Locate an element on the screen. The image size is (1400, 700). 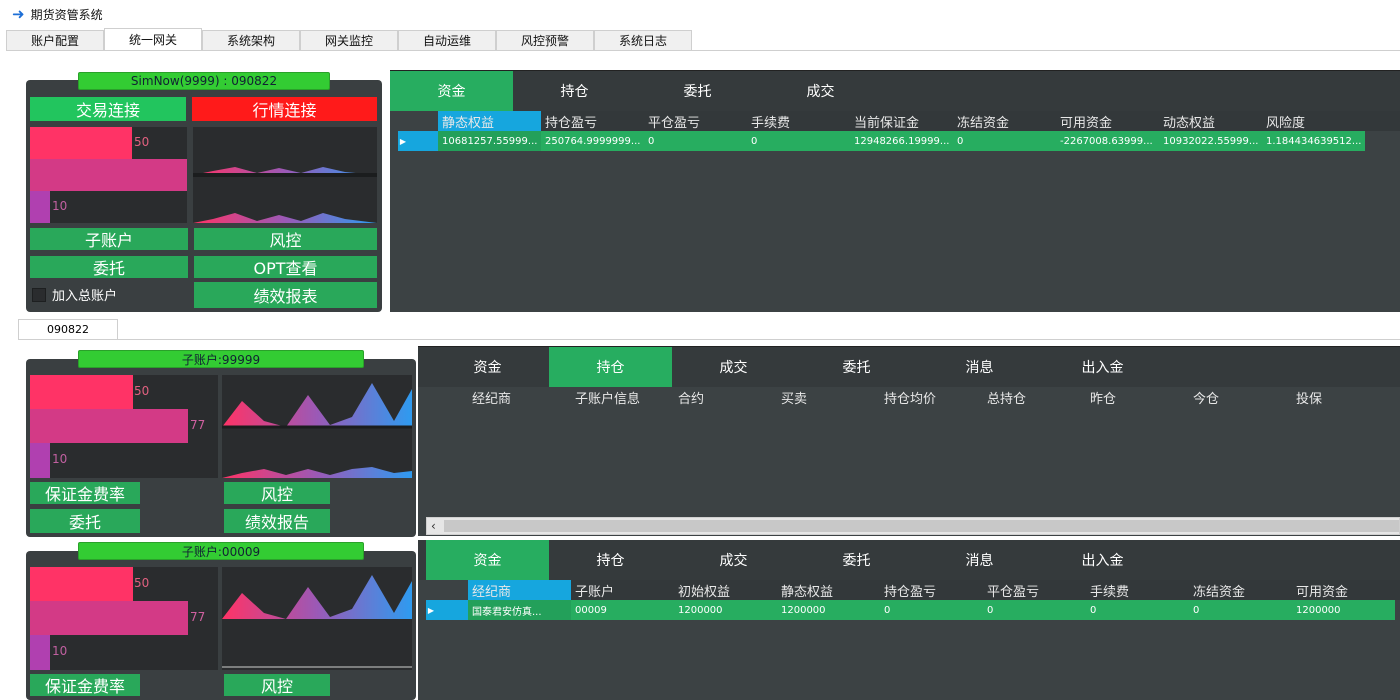
col-header: 昨仓 is located at coordinates (1137, 397).